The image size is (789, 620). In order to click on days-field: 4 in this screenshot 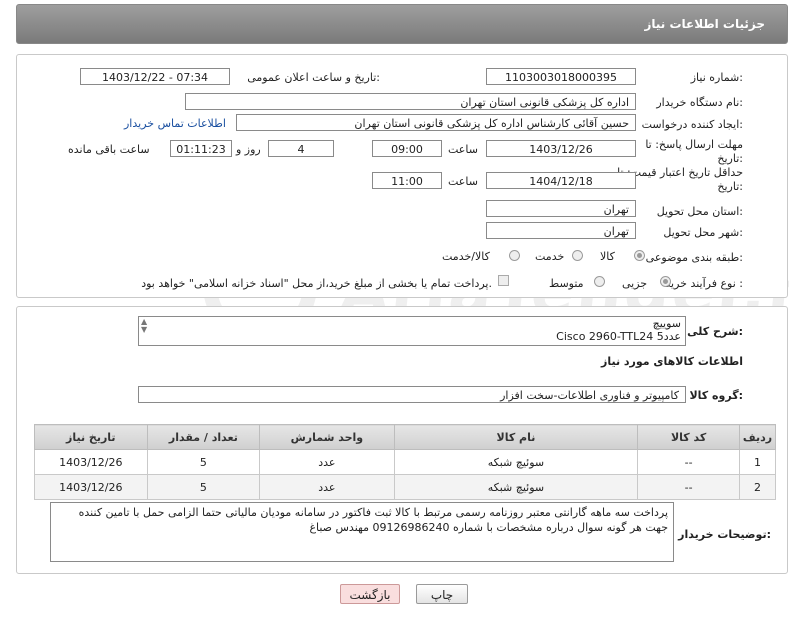, I will do `click(301, 148)`.